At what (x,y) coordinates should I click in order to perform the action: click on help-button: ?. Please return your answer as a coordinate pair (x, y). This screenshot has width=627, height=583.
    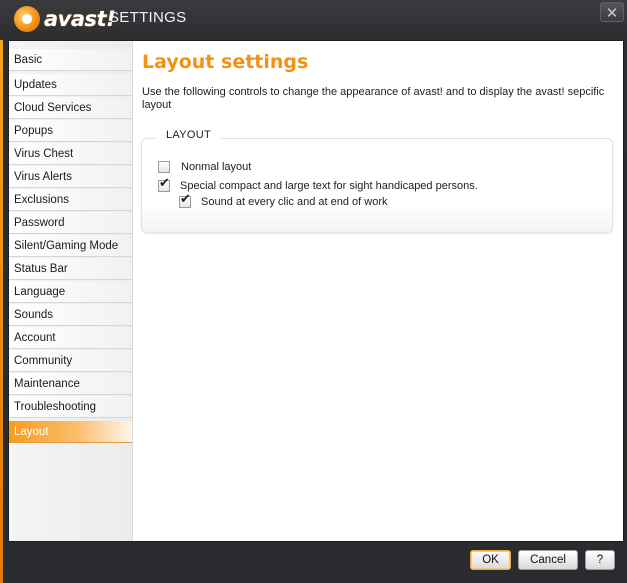
    Looking at the image, I should click on (600, 560).